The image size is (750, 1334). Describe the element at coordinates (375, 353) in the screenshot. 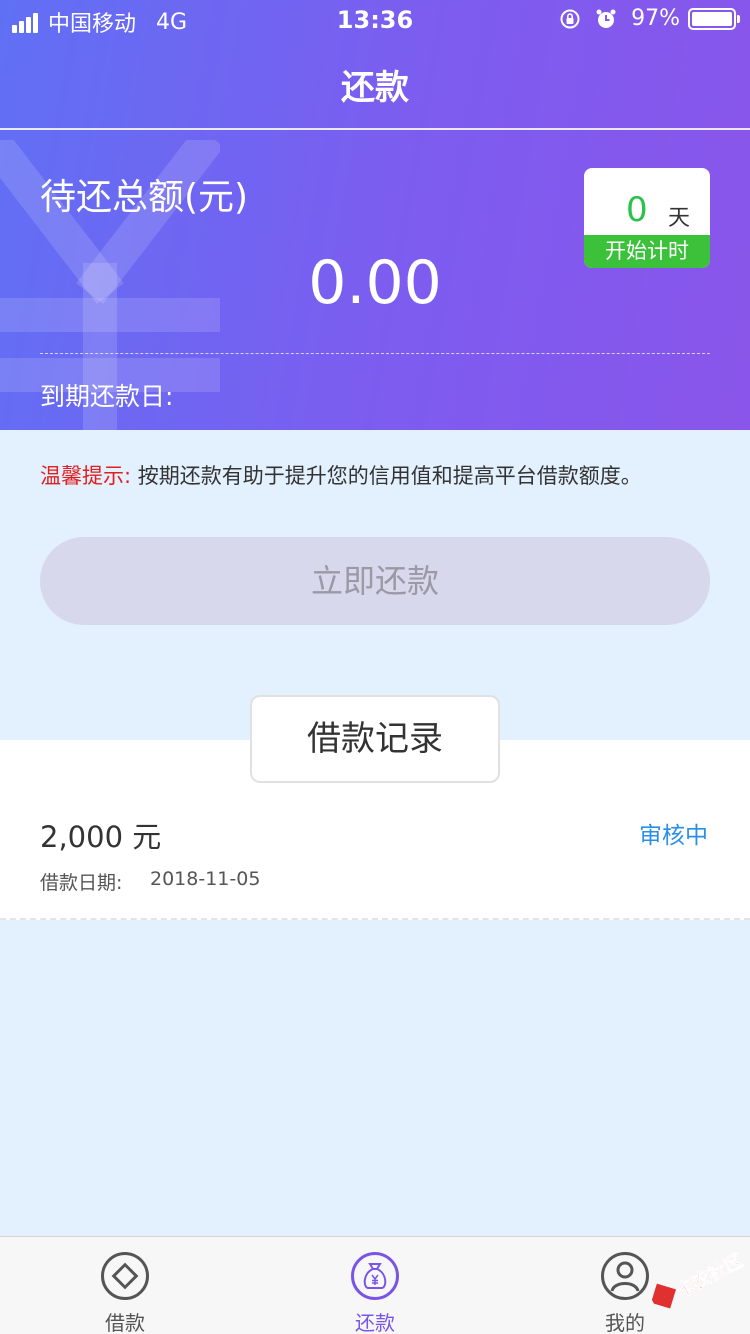

I see `dashed-divider` at that location.